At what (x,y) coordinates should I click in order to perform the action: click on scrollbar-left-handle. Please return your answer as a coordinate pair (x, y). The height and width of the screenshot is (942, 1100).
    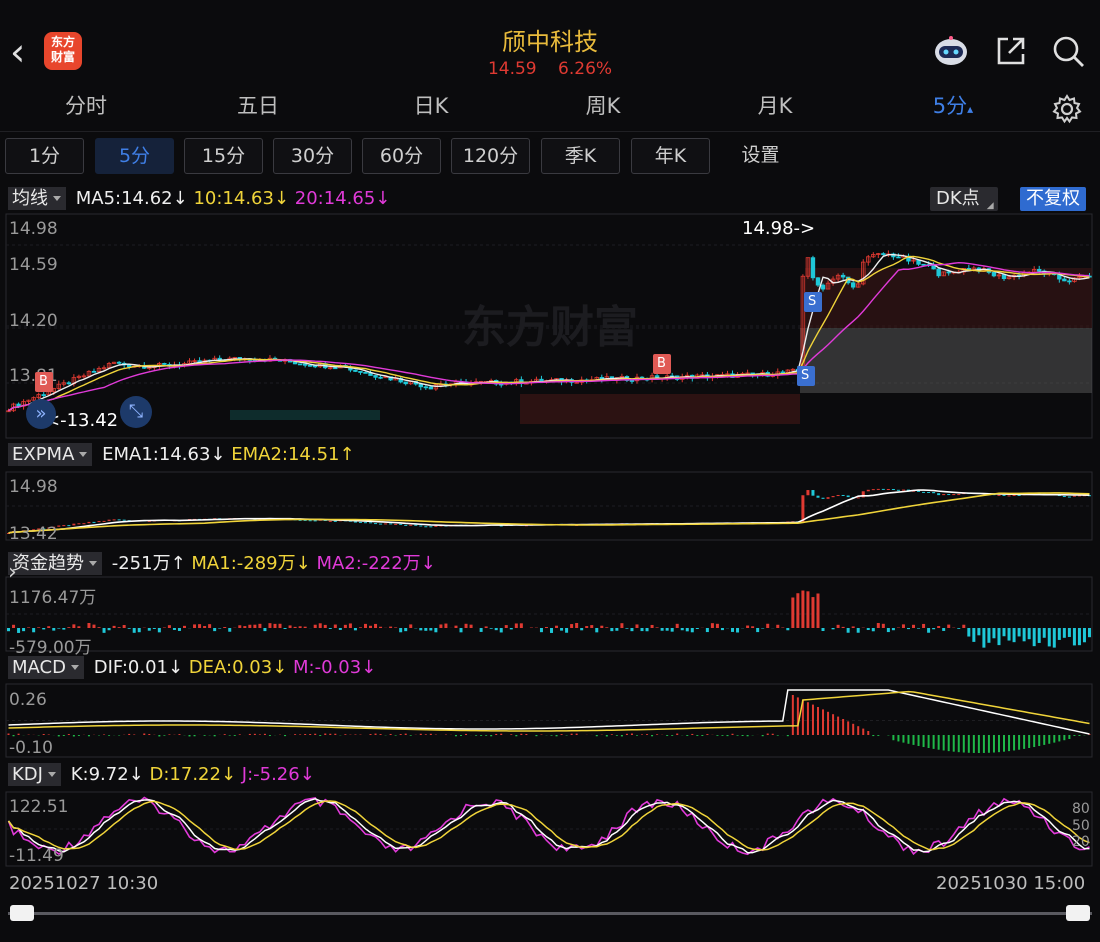
    Looking at the image, I should click on (22, 913).